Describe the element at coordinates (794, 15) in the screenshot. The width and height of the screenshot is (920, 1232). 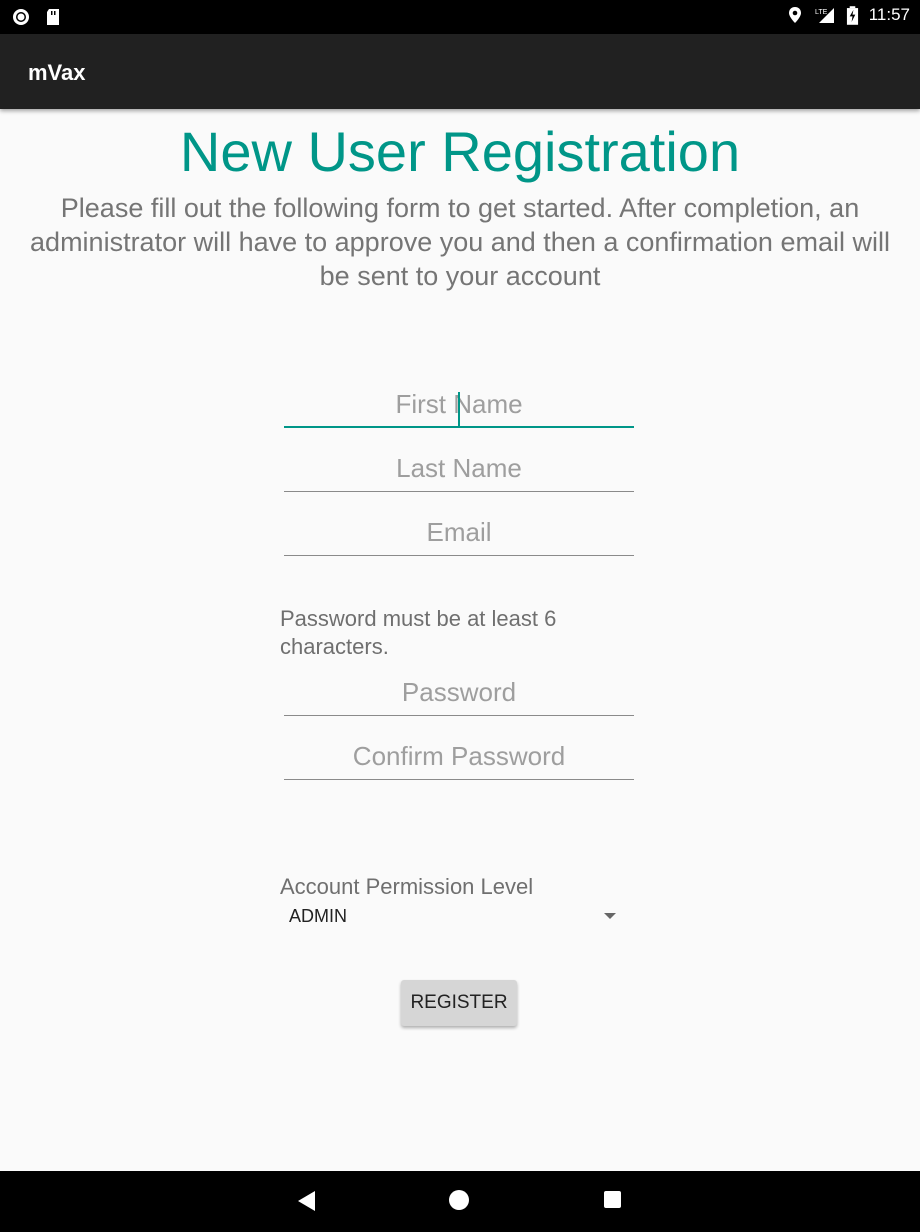
I see `location-icon` at that location.